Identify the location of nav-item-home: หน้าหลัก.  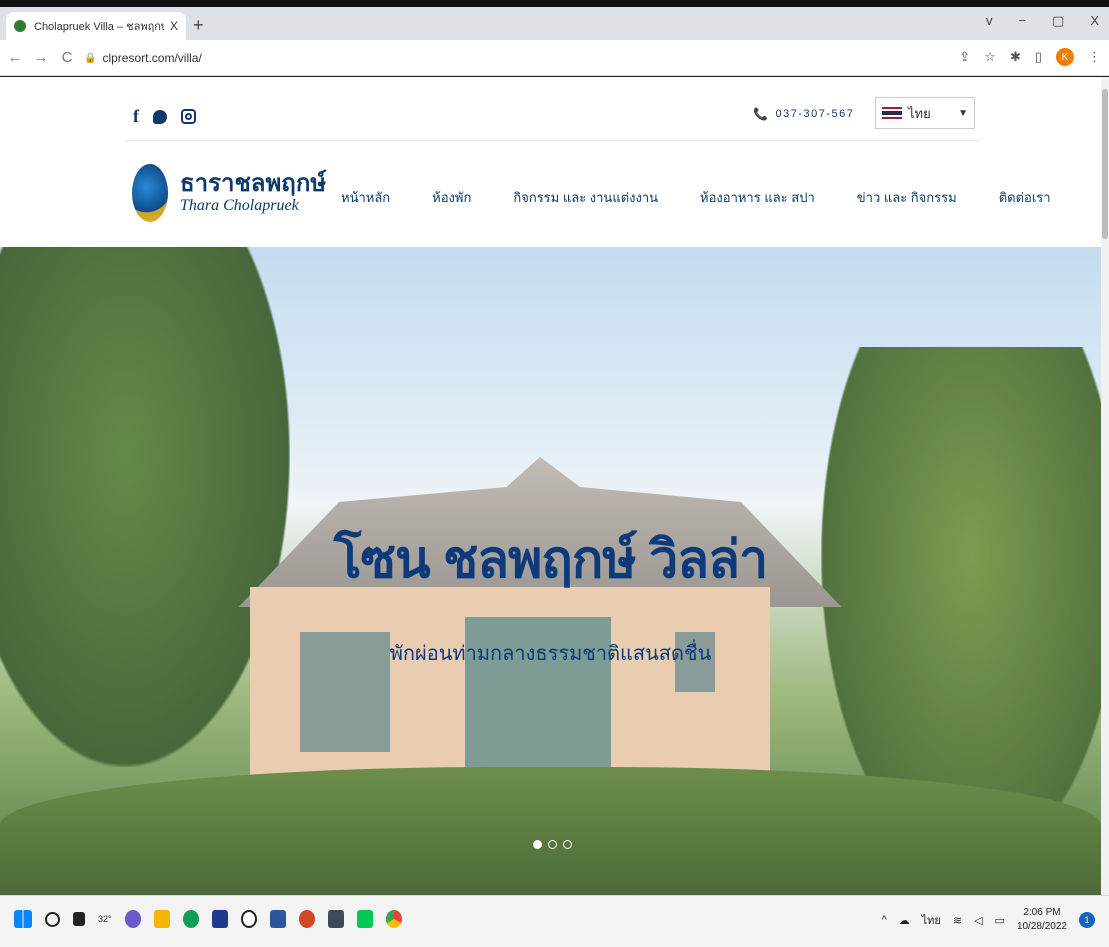
(365, 197).